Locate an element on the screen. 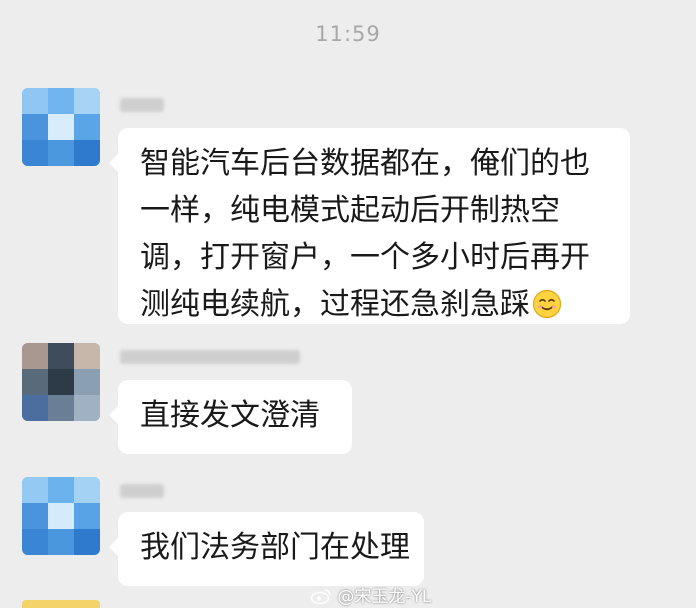  smiling-face-icon is located at coordinates (547, 304).